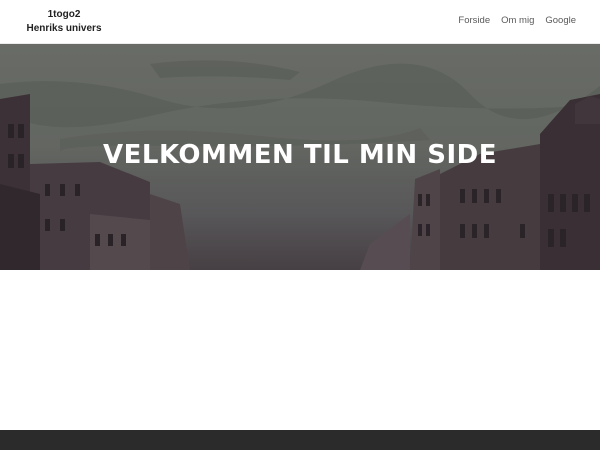 The image size is (600, 450). What do you see at coordinates (64, 15) in the screenshot?
I see `site-title: 1togo2` at bounding box center [64, 15].